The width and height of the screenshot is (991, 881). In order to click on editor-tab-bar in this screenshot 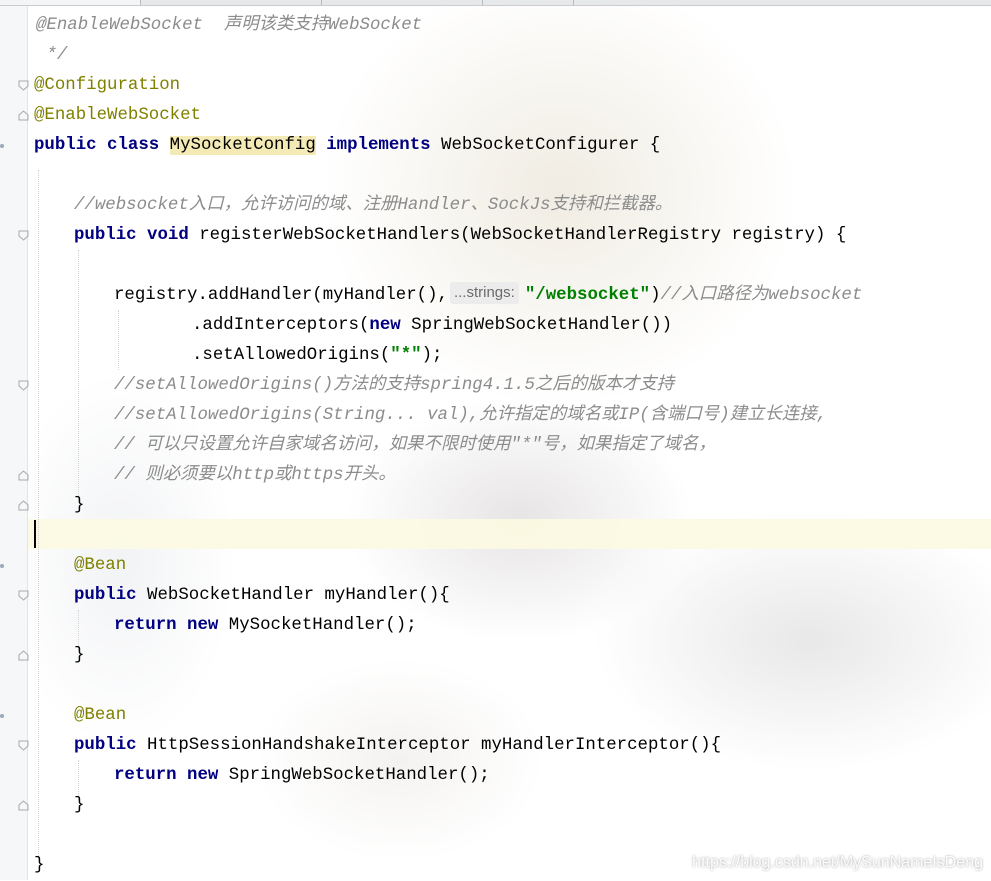, I will do `click(495, 3)`.